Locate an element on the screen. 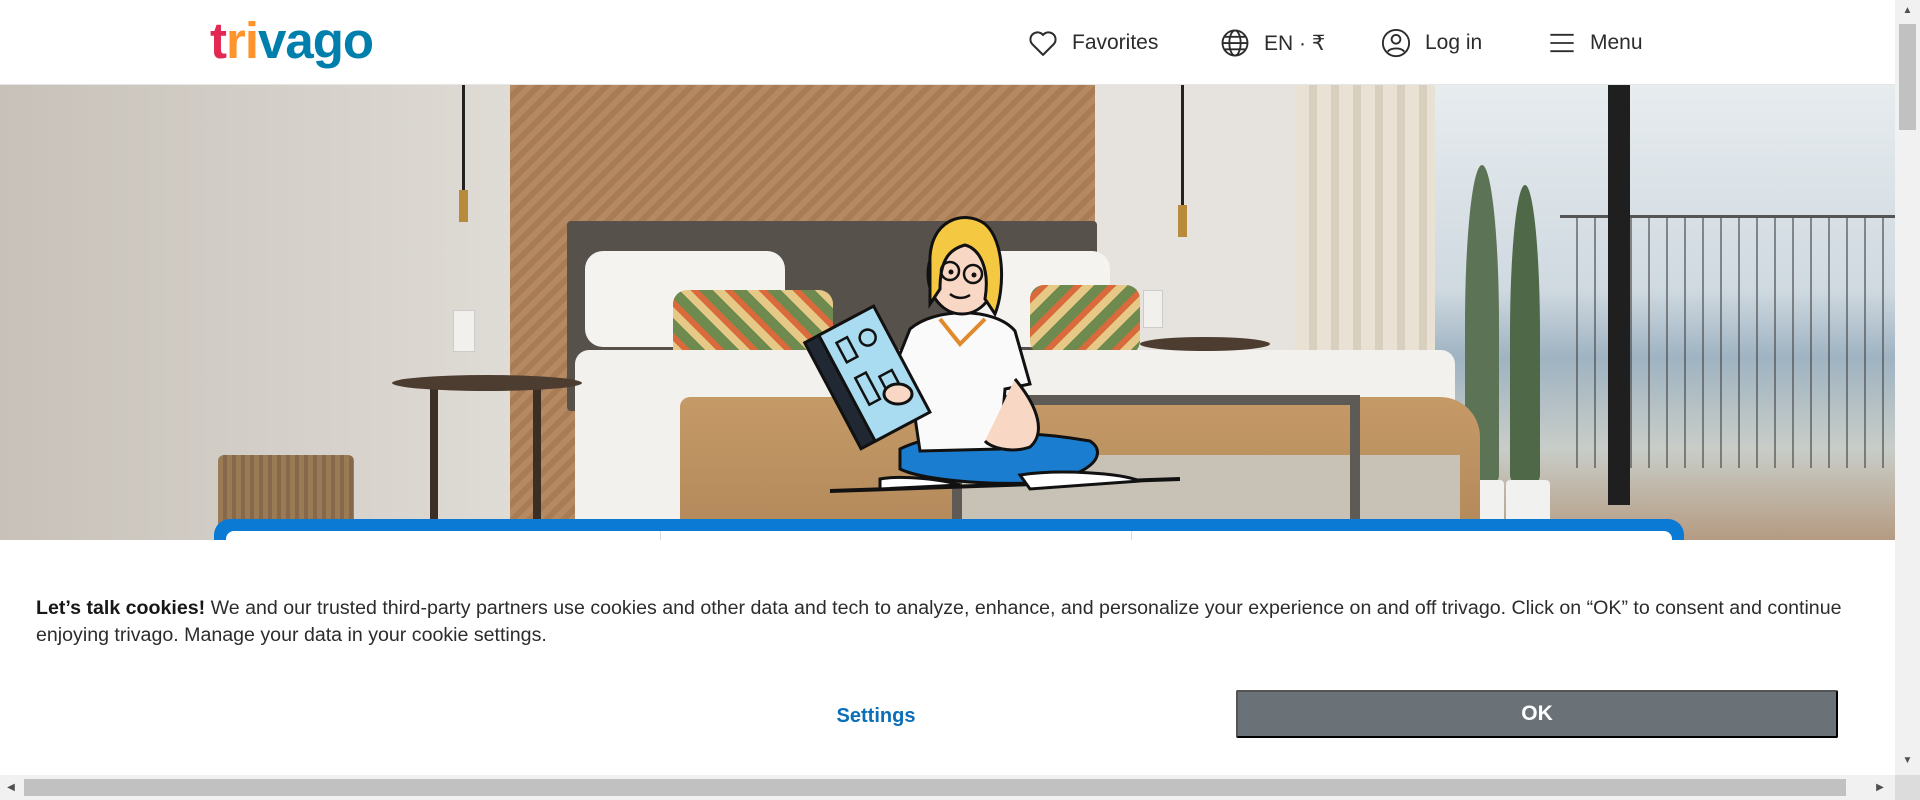 The height and width of the screenshot is (800, 1920). search-bar is located at coordinates (949, 535).